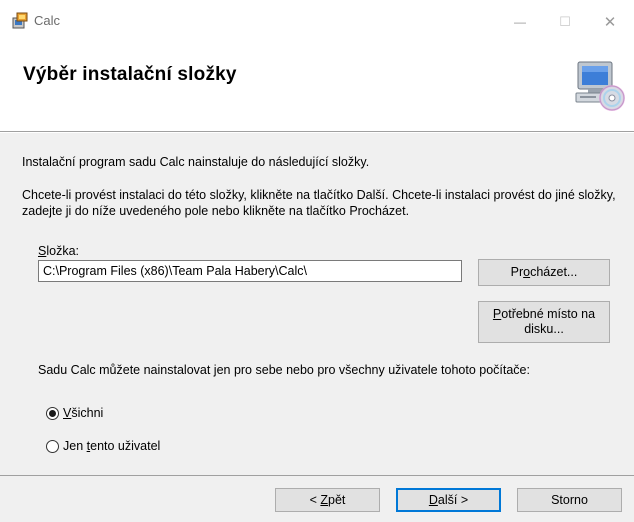 The height and width of the screenshot is (522, 634). I want to click on radio-me-pre: Jen, so click(75, 446).